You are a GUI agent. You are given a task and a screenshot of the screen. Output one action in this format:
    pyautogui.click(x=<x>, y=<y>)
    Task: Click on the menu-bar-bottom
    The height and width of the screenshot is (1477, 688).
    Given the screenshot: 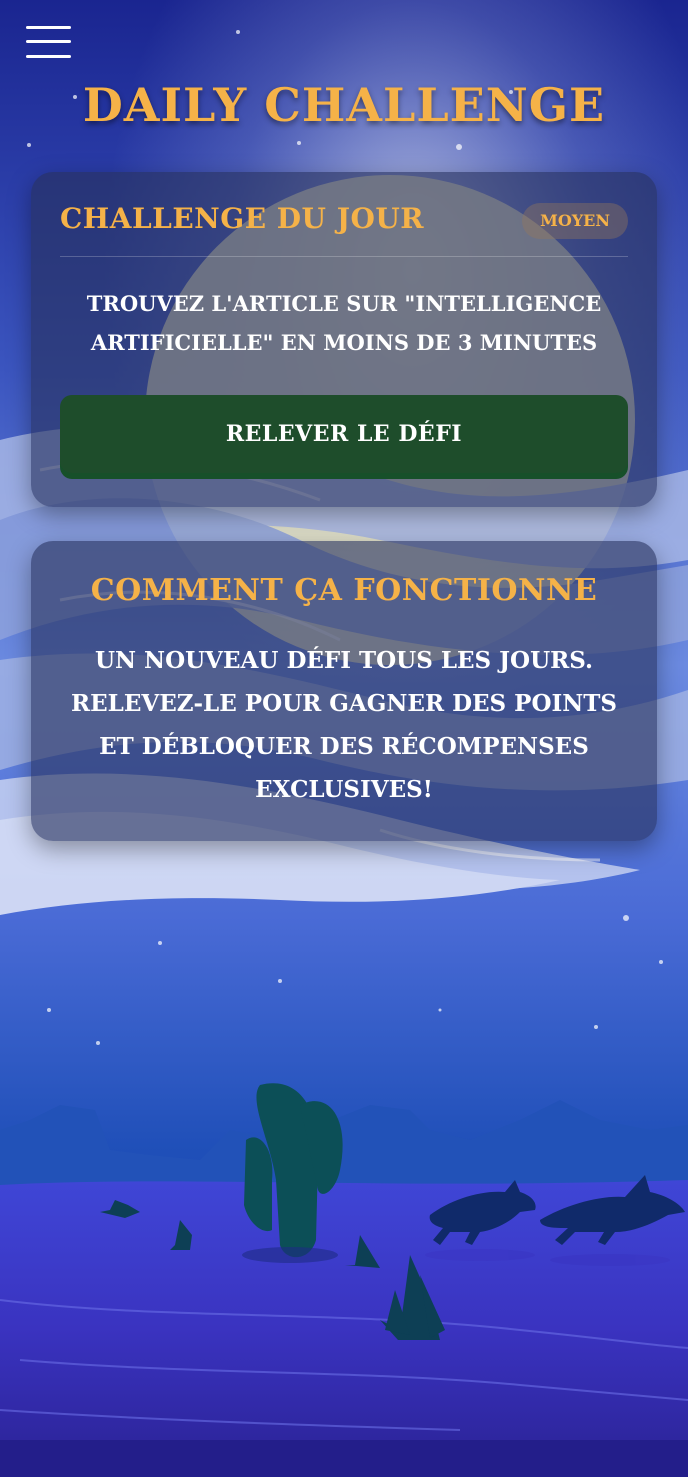 What is the action you would take?
    pyautogui.click(x=48, y=56)
    